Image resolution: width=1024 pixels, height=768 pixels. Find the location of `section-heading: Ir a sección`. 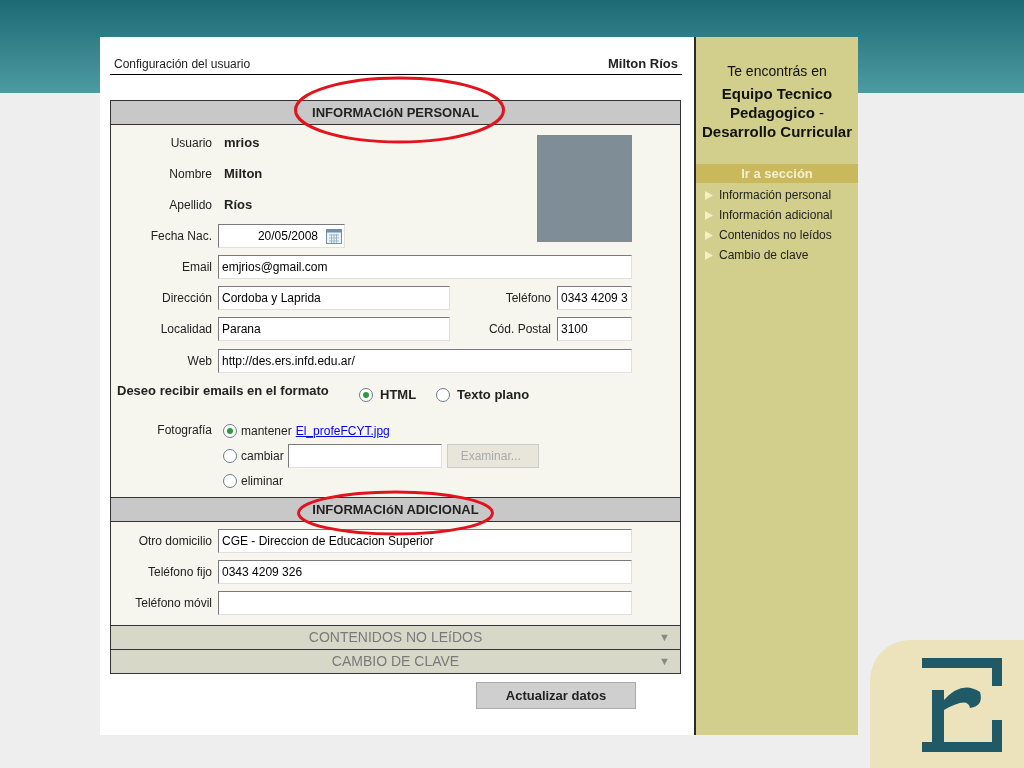

section-heading: Ir a sección is located at coordinates (777, 173).